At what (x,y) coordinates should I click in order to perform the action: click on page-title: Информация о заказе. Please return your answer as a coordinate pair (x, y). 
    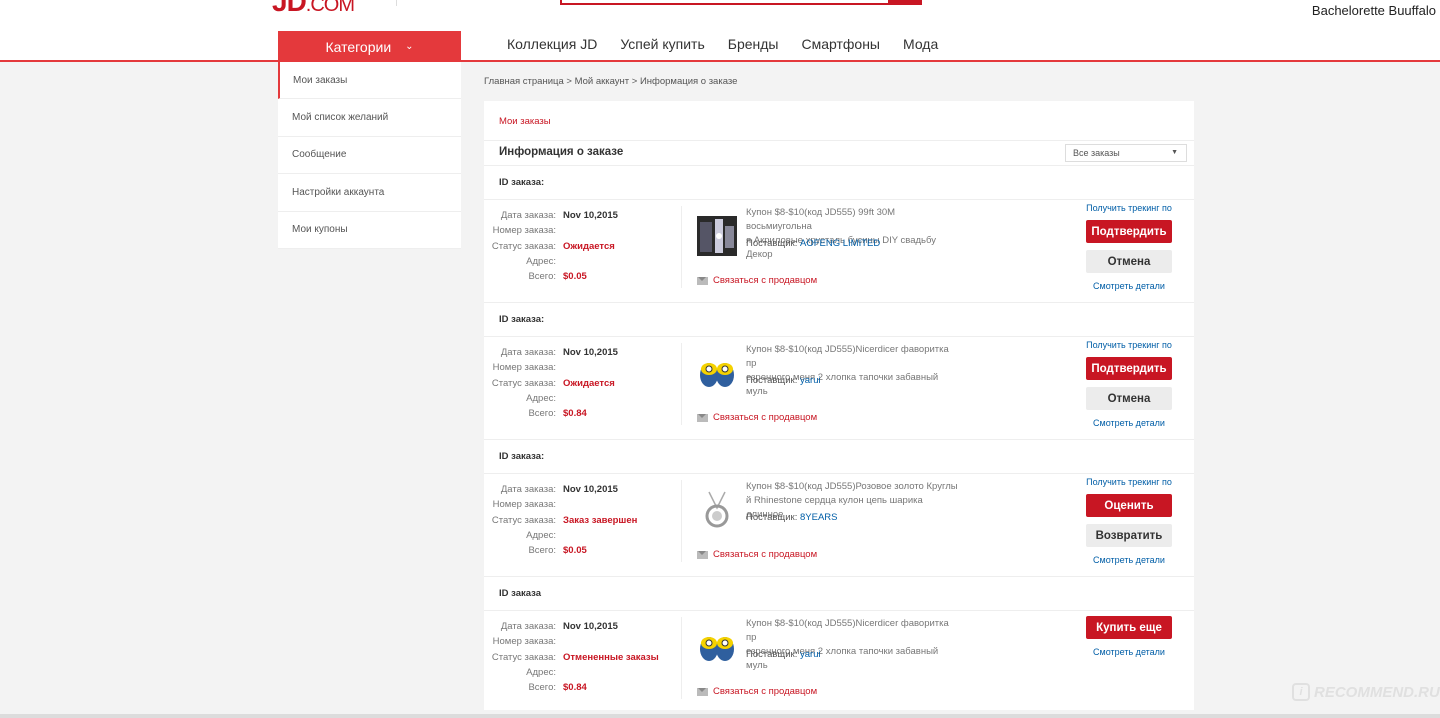
    Looking at the image, I should click on (561, 152).